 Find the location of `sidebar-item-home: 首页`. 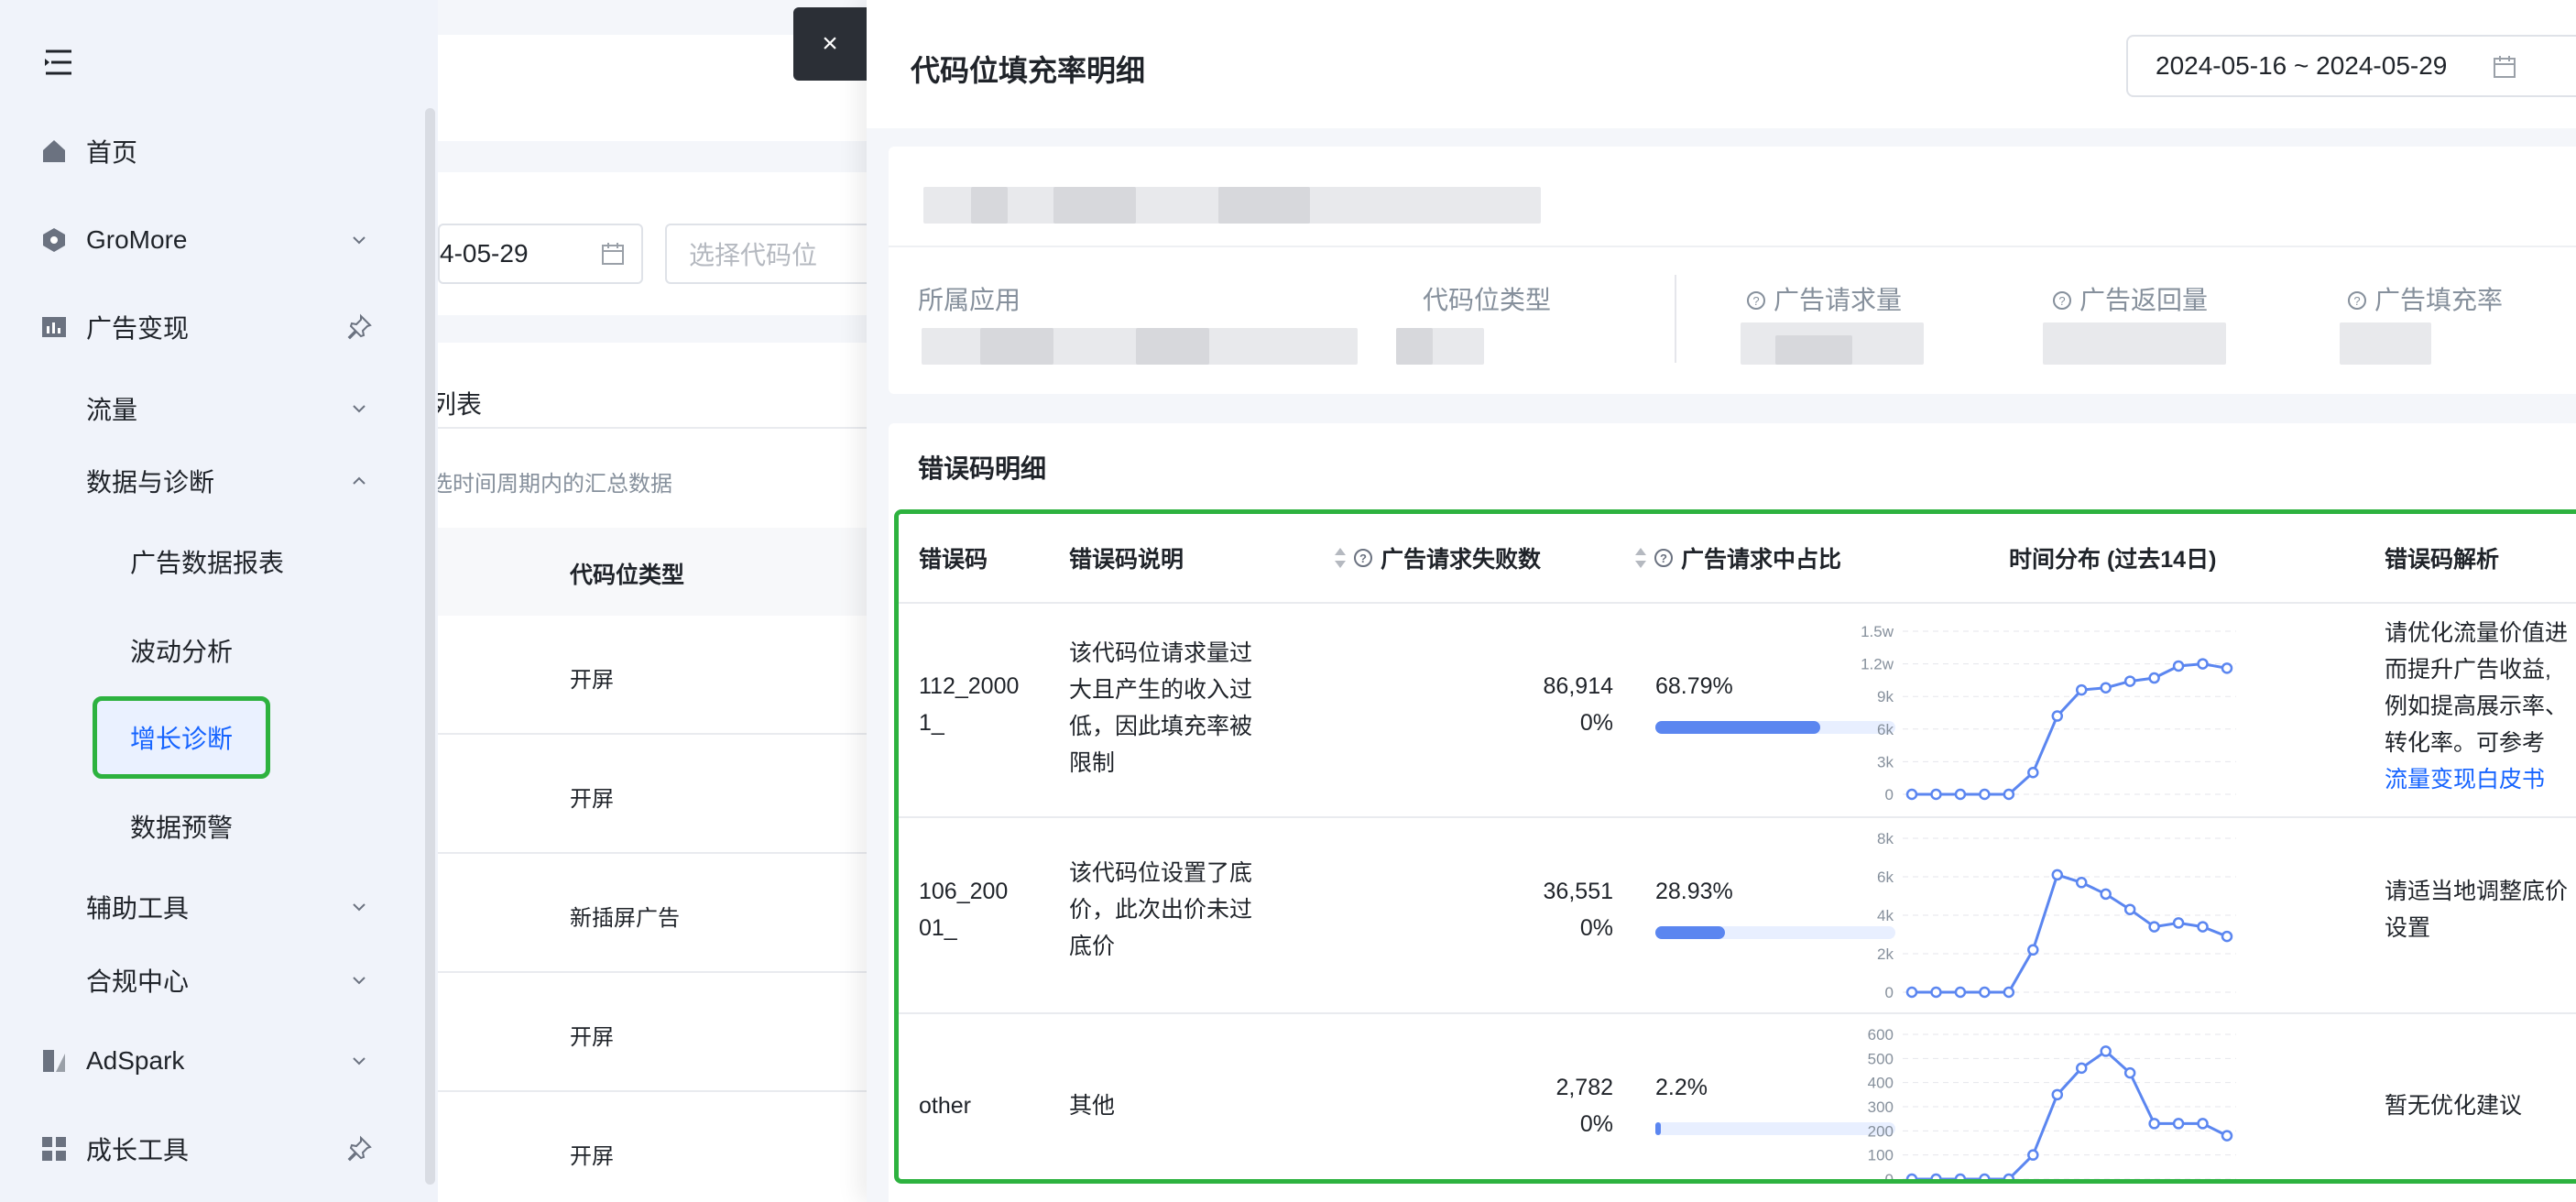

sidebar-item-home: 首页 is located at coordinates (201, 151).